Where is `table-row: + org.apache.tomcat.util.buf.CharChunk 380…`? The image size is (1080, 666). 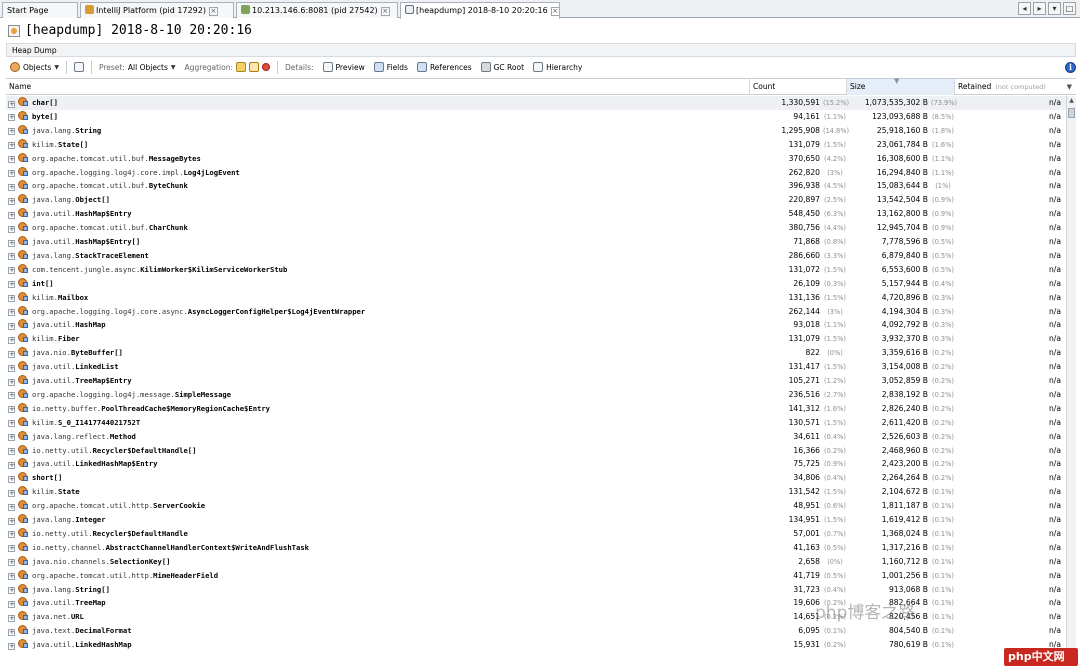
table-row: + org.apache.tomcat.util.buf.CharChunk 380… is located at coordinates (536, 228).